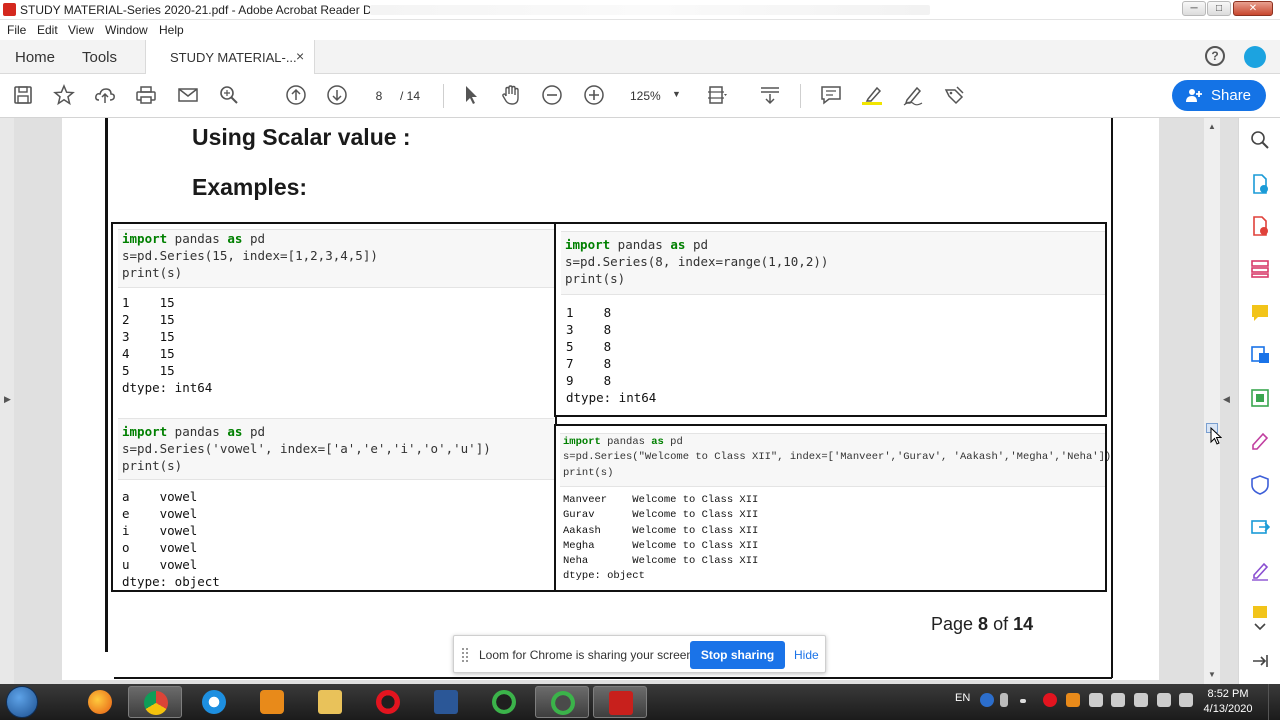  I want to click on add-user-icon, so click(1194, 95).